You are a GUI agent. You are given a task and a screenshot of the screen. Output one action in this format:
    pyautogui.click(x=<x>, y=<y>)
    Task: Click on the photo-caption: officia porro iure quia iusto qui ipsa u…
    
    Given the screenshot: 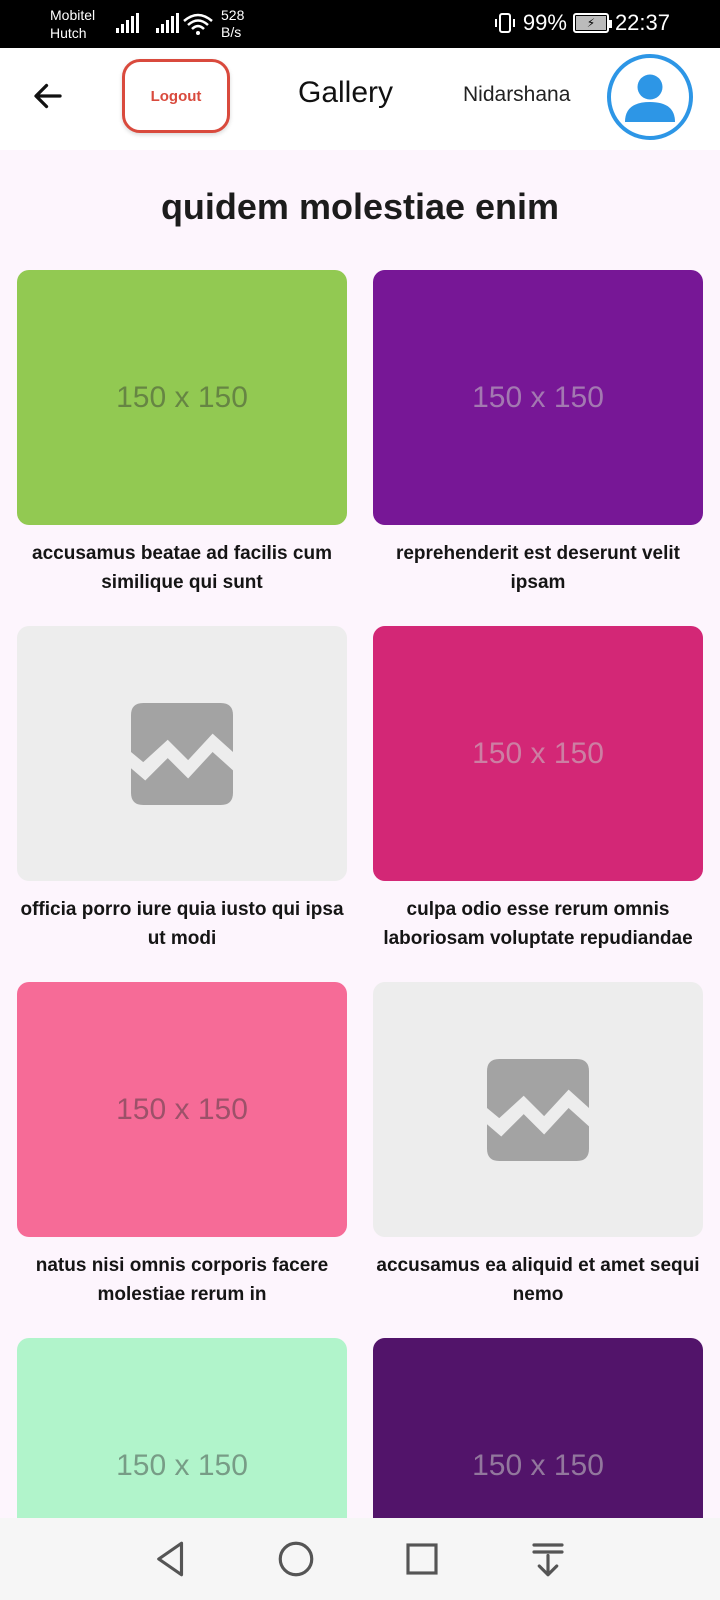 What is the action you would take?
    pyautogui.click(x=182, y=924)
    